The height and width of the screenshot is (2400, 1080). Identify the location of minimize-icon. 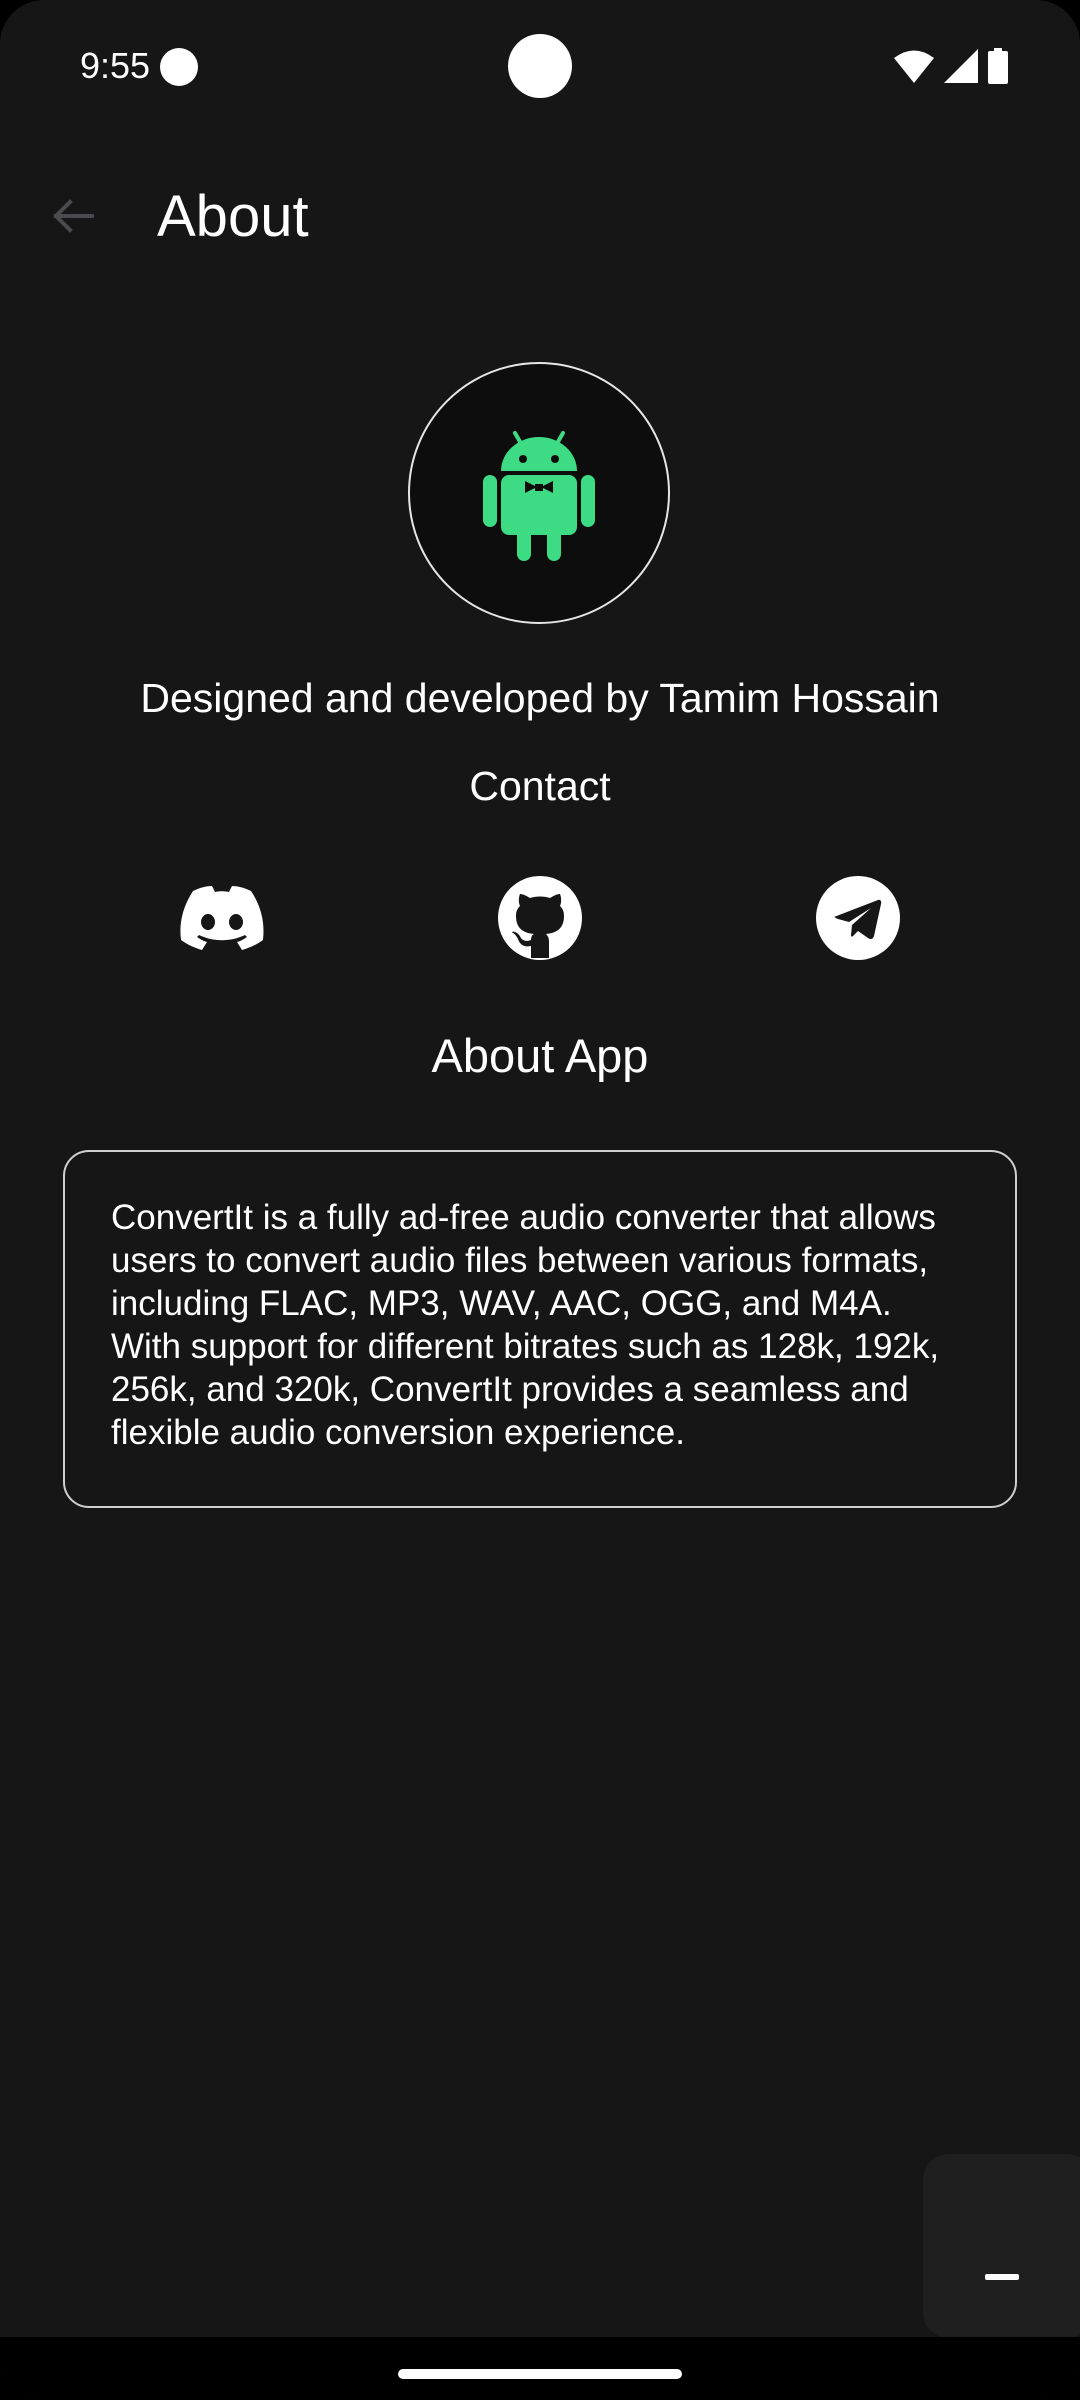
(1002, 2277).